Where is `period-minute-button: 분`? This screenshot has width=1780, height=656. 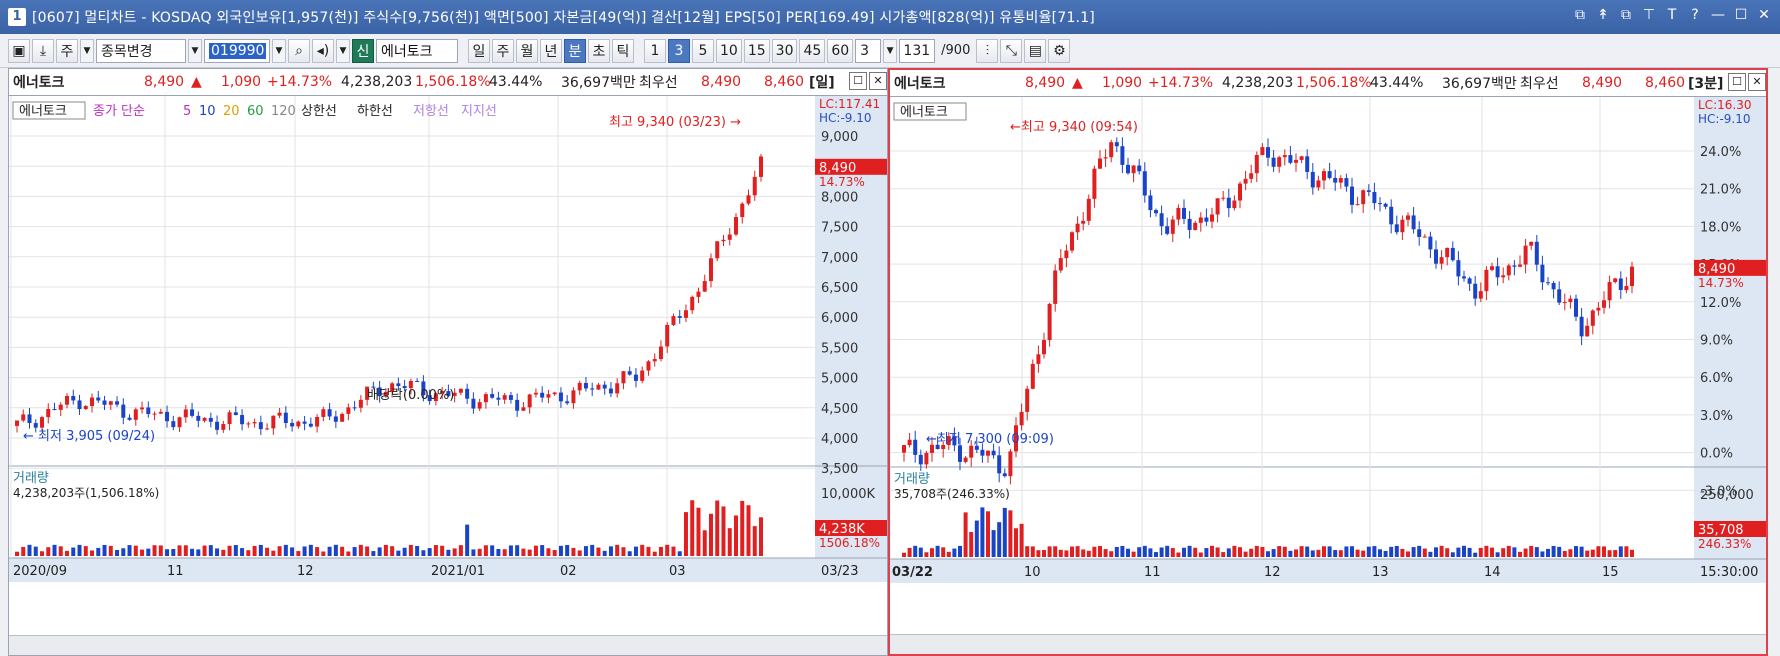
period-minute-button: 분 is located at coordinates (575, 50).